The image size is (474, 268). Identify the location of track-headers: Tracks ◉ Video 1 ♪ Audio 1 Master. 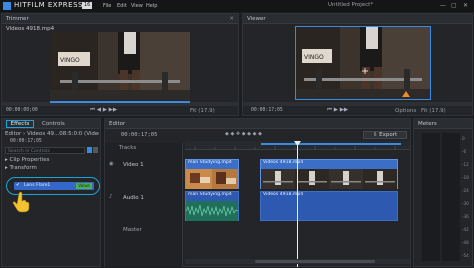
(144, 205).